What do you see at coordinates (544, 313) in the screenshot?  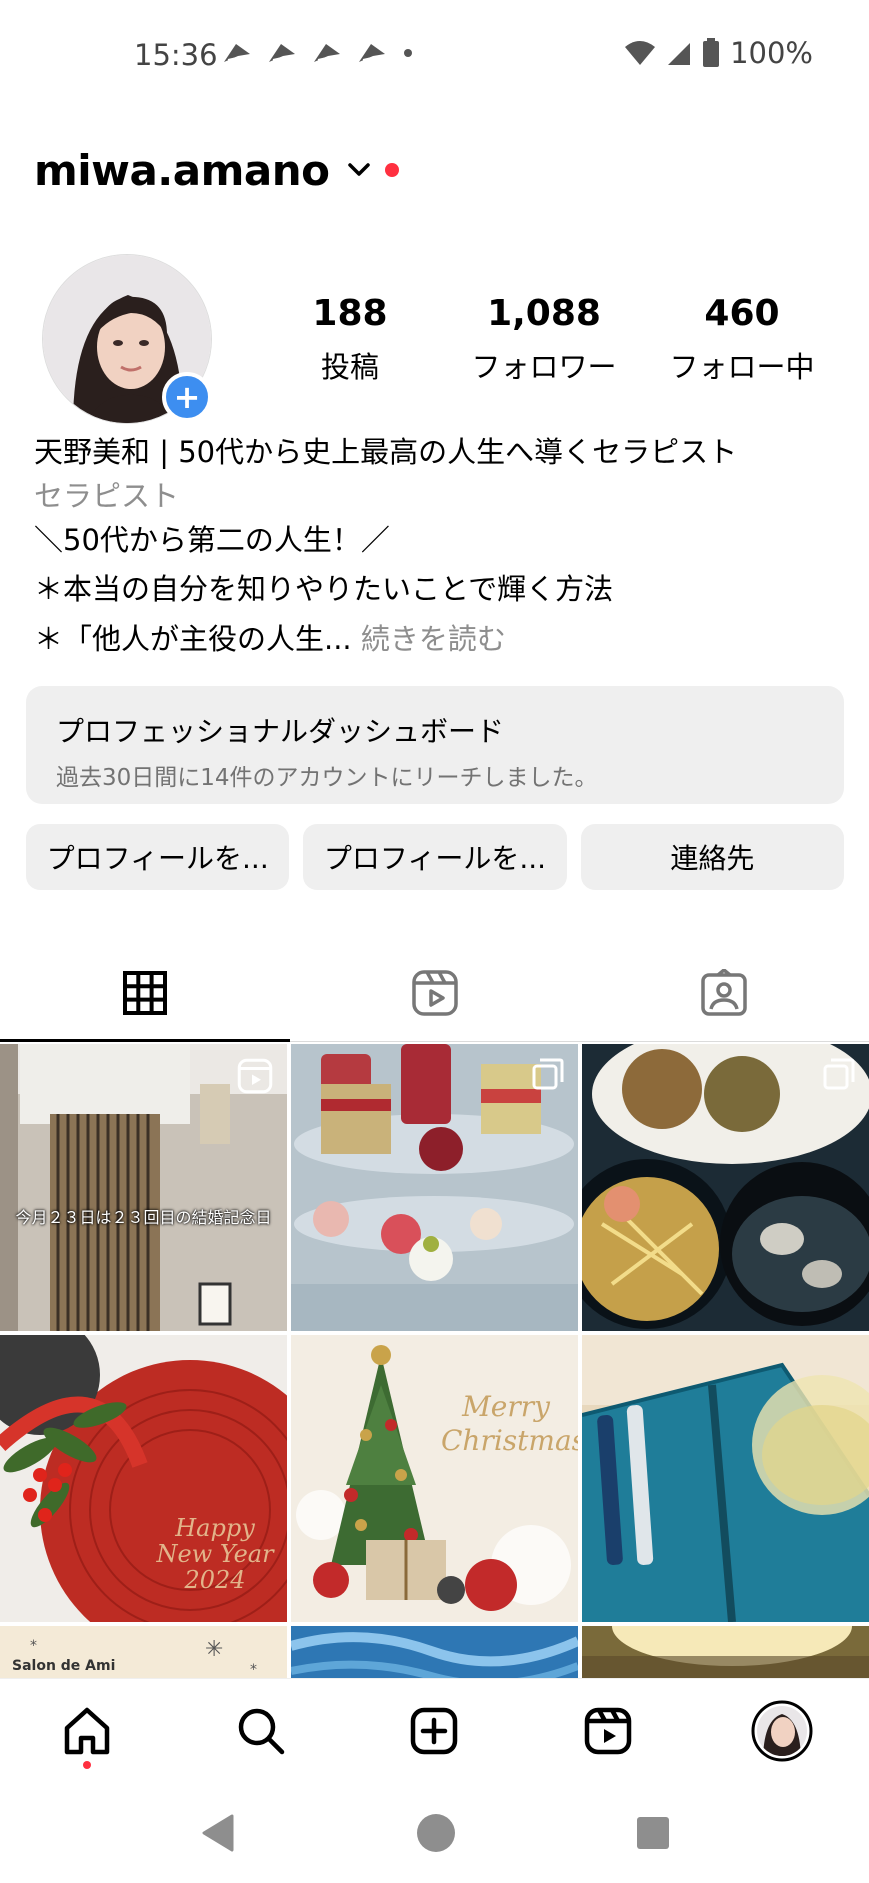 I see `stat-value: 1,088` at bounding box center [544, 313].